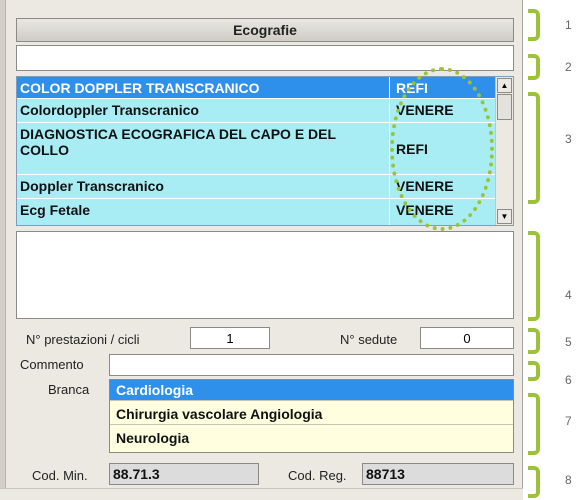 Image resolution: width=578 pixels, height=500 pixels. What do you see at coordinates (69, 389) in the screenshot?
I see `branch-label: Branca` at bounding box center [69, 389].